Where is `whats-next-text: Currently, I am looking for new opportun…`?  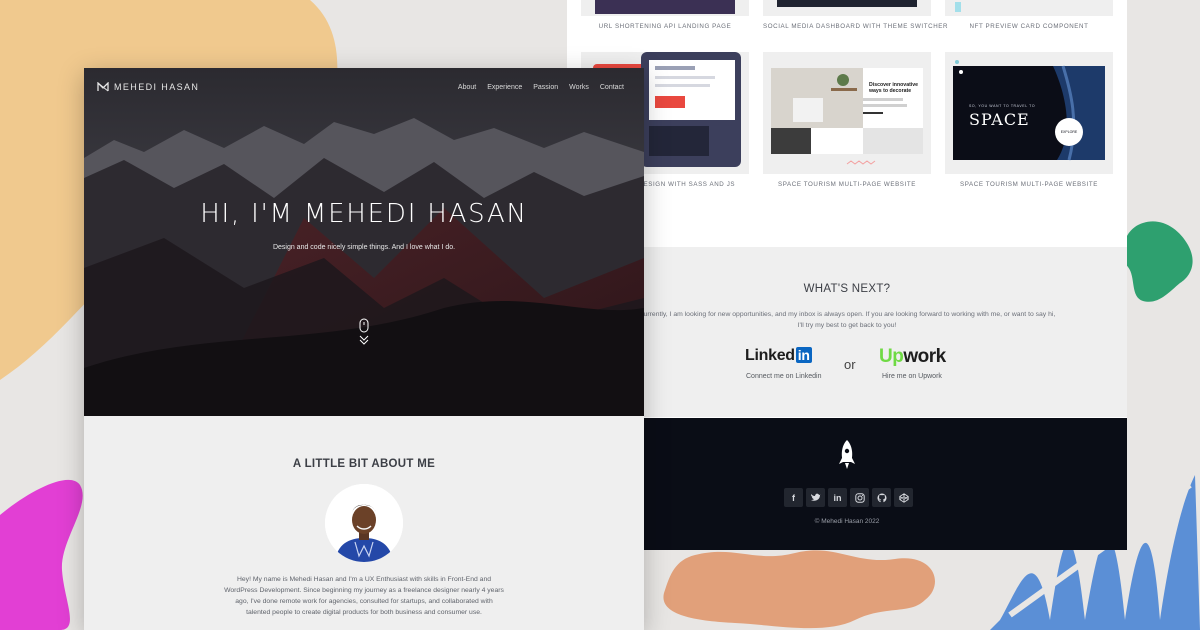 whats-next-text: Currently, I am looking for new opportun… is located at coordinates (847, 320).